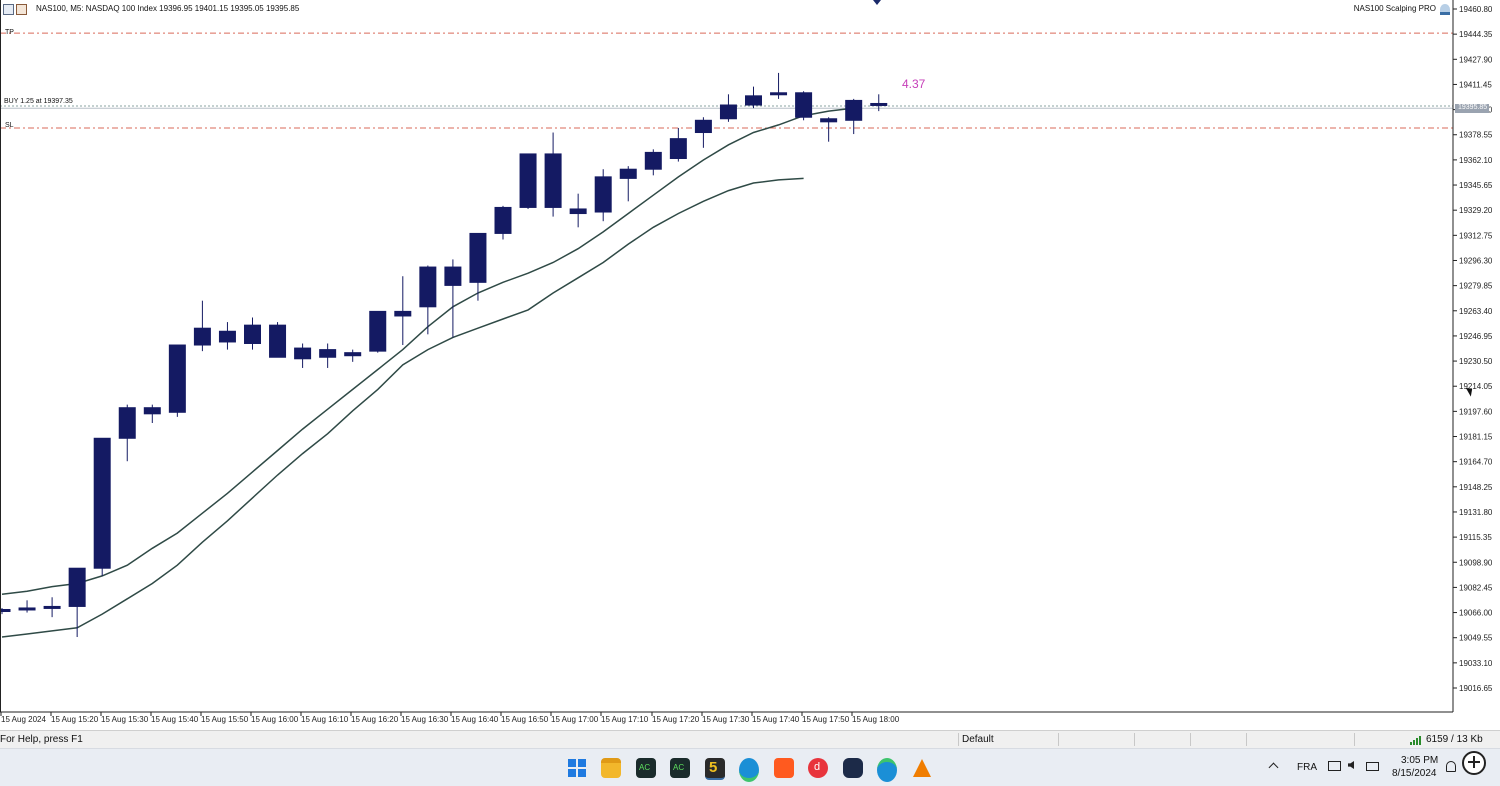  What do you see at coordinates (914, 84) in the screenshot?
I see `profit-label: 4.37` at bounding box center [914, 84].